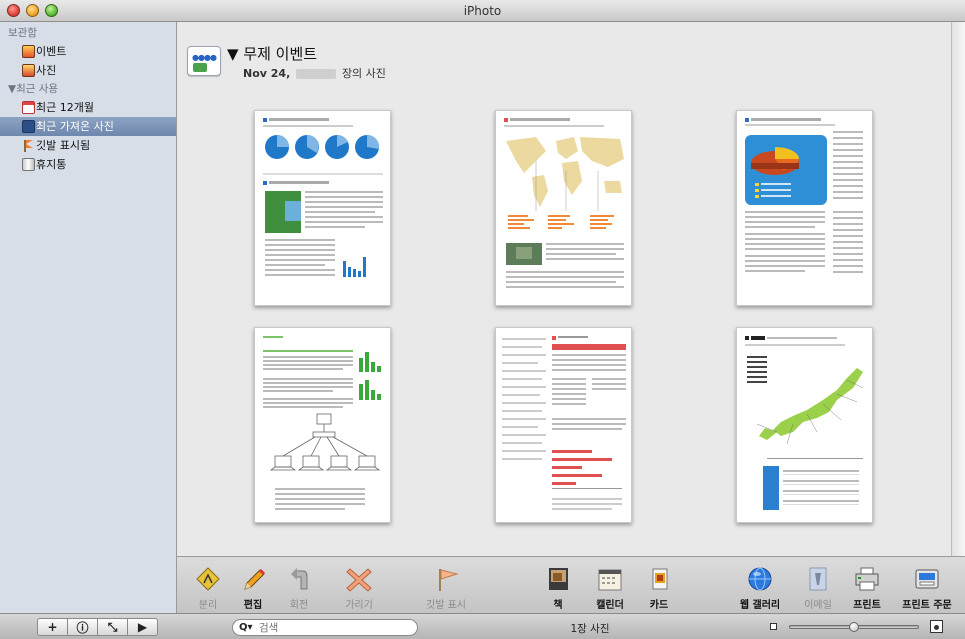  Describe the element at coordinates (88, 164) in the screenshot. I see `sidebar-item-trash: 휴지통` at that location.